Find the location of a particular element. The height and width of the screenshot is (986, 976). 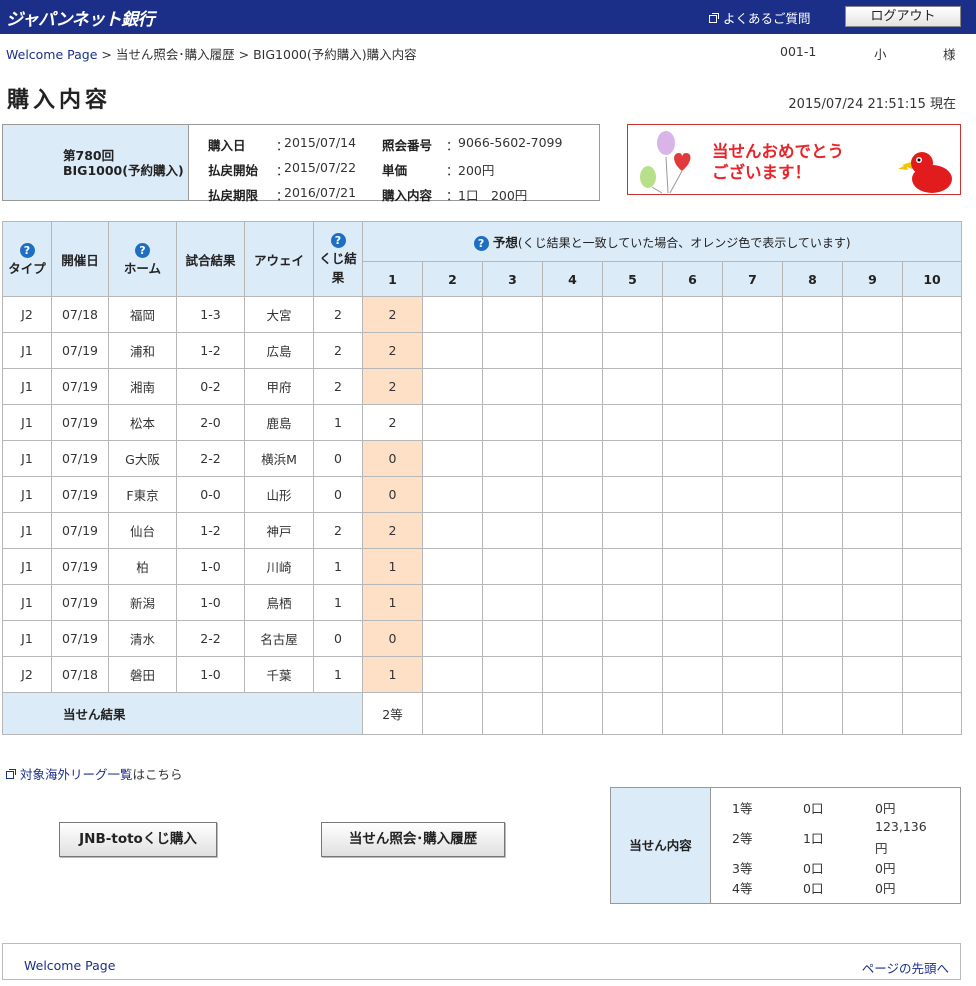

back-to-top-link: ページの先頭へ is located at coordinates (905, 967).